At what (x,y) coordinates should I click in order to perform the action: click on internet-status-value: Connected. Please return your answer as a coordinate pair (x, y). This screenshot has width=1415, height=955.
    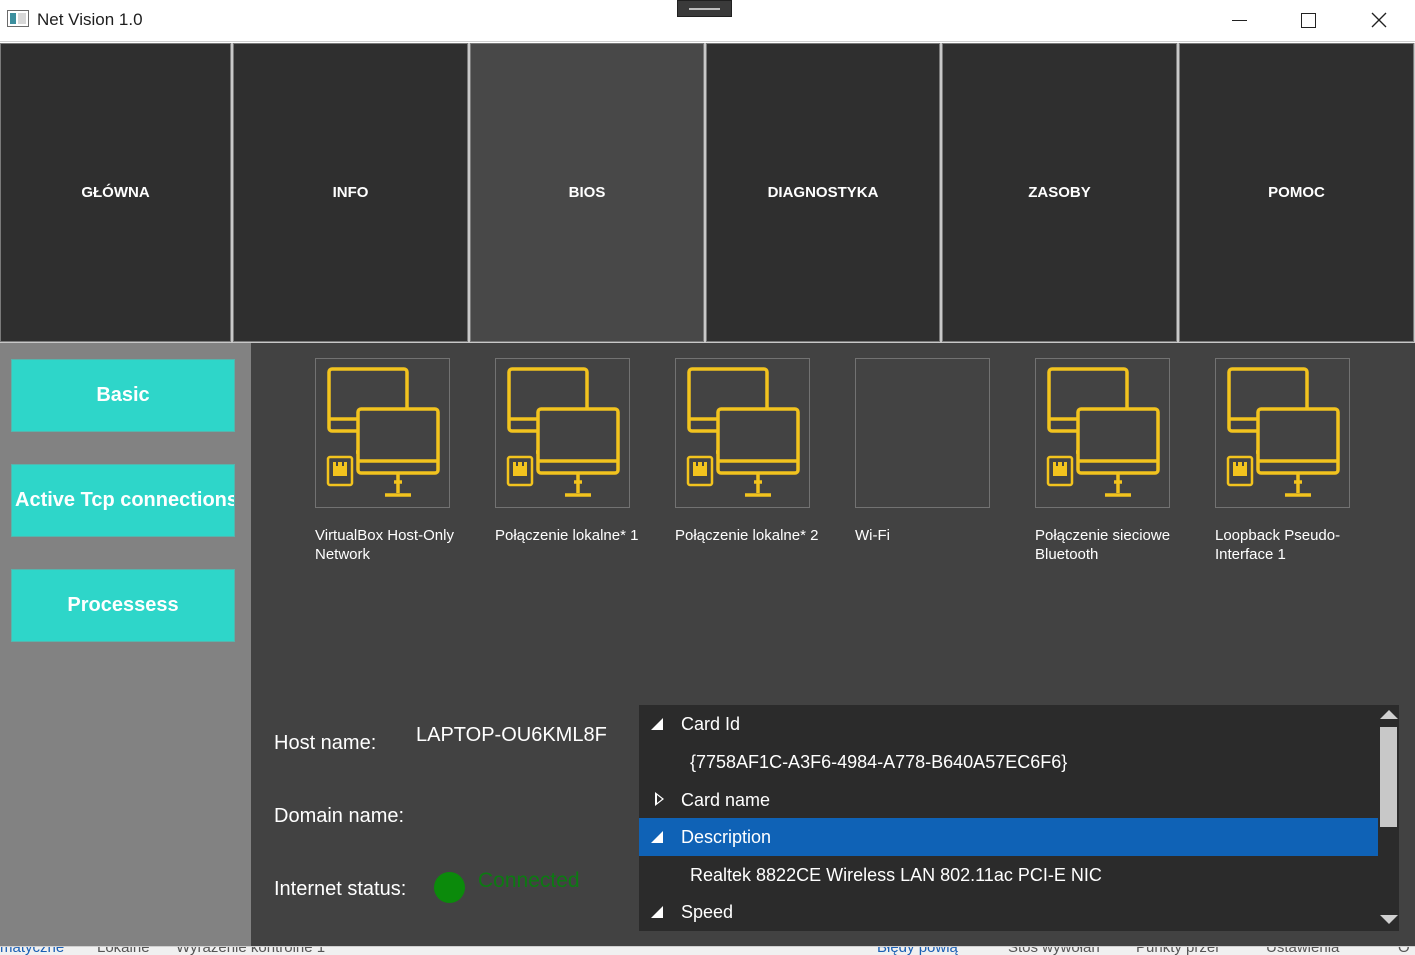
    Looking at the image, I should click on (529, 880).